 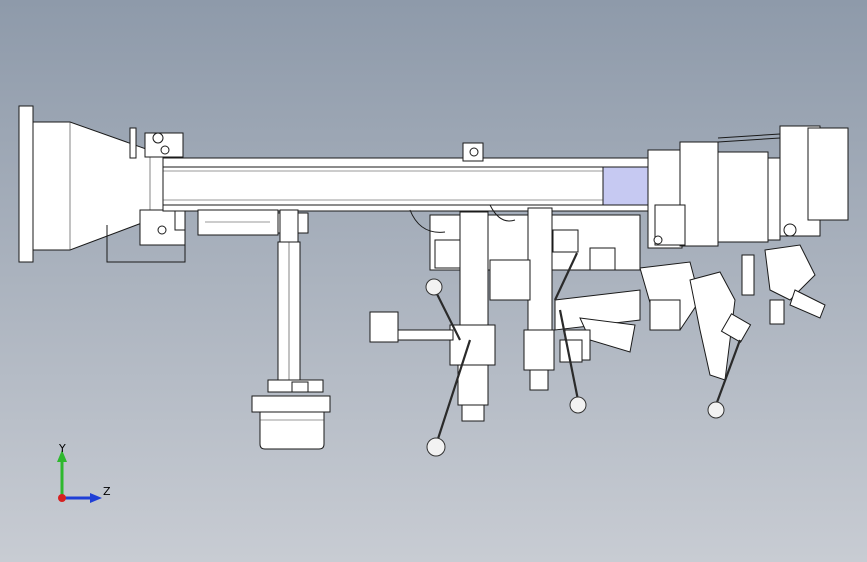 What do you see at coordinates (408, 177) in the screenshot?
I see `main-beam` at bounding box center [408, 177].